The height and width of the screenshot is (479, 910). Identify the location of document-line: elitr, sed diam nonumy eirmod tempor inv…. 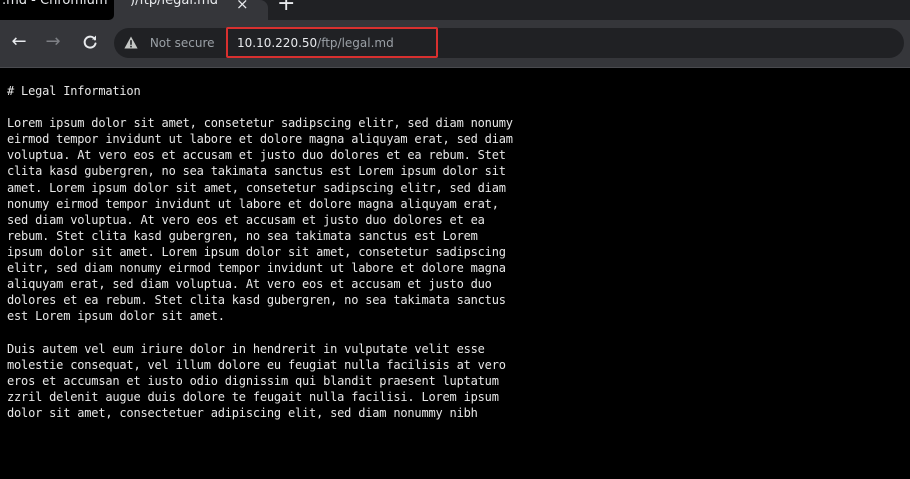
(256, 268).